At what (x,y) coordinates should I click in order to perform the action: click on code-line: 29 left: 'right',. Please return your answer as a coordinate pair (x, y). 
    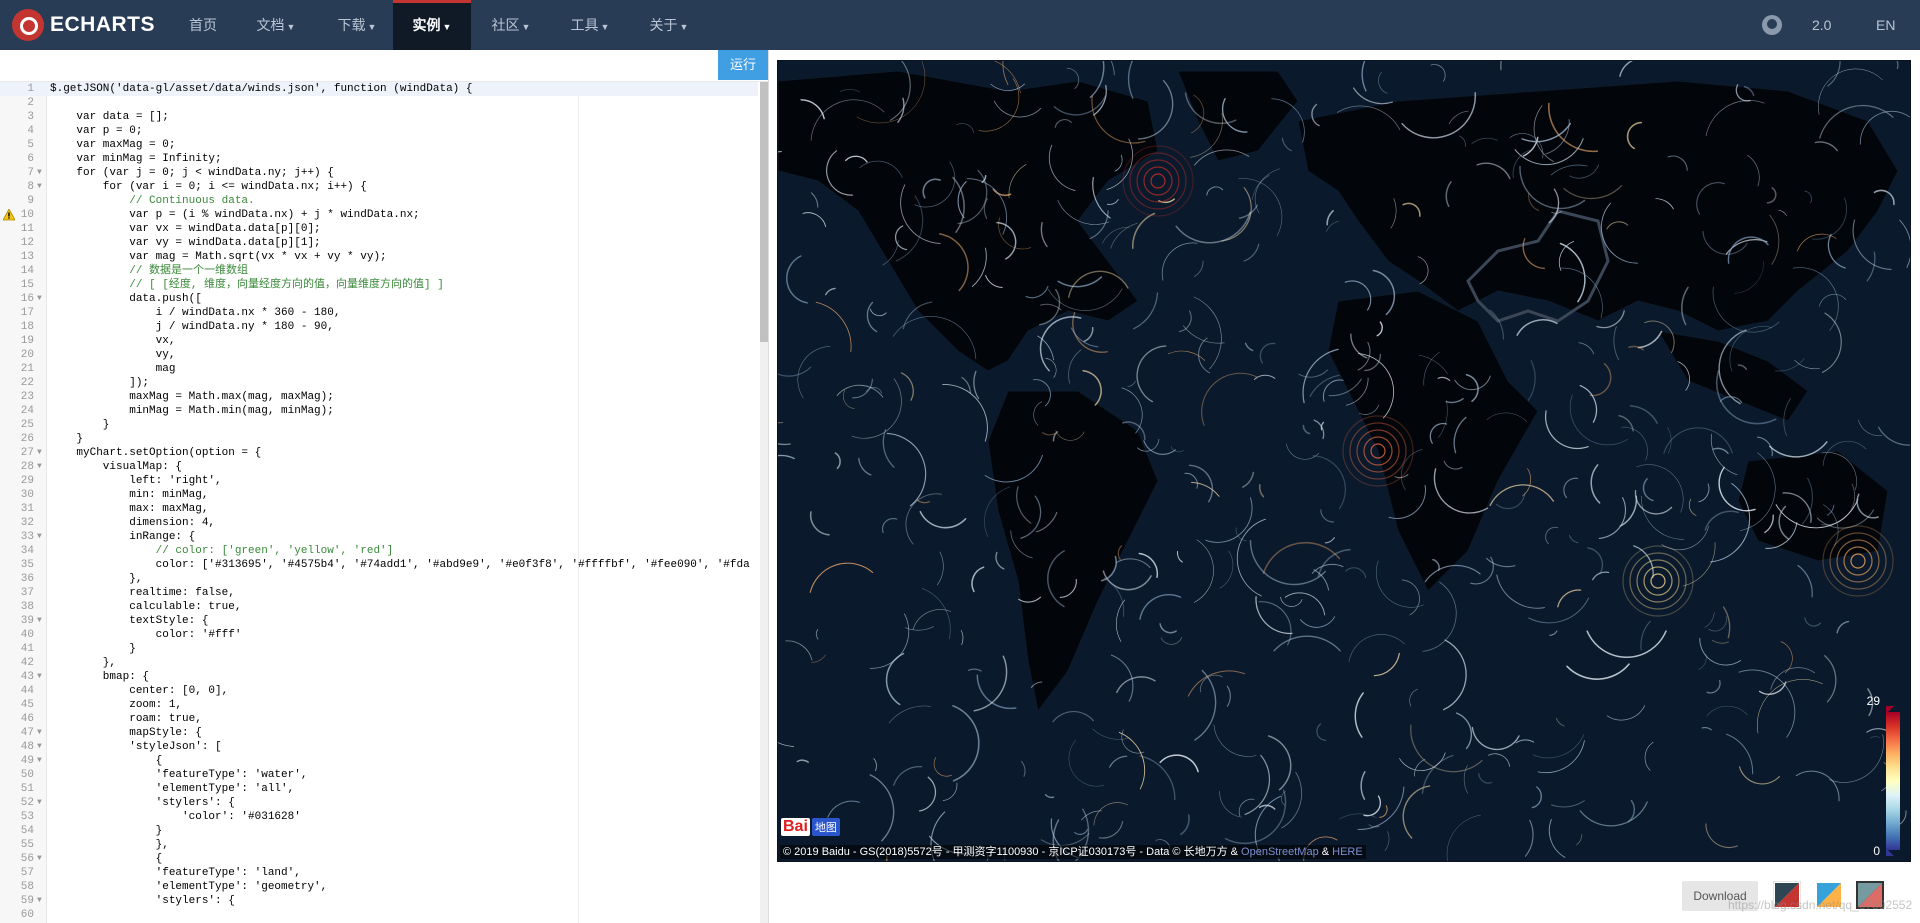
    Looking at the image, I should click on (379, 481).